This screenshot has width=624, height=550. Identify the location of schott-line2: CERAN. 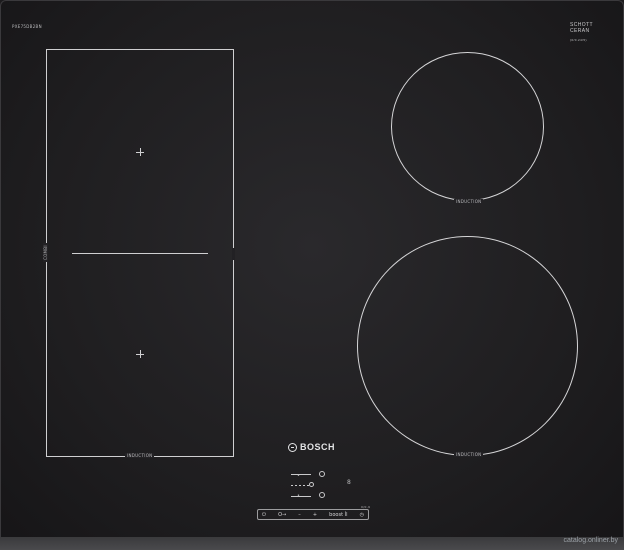
(580, 31).